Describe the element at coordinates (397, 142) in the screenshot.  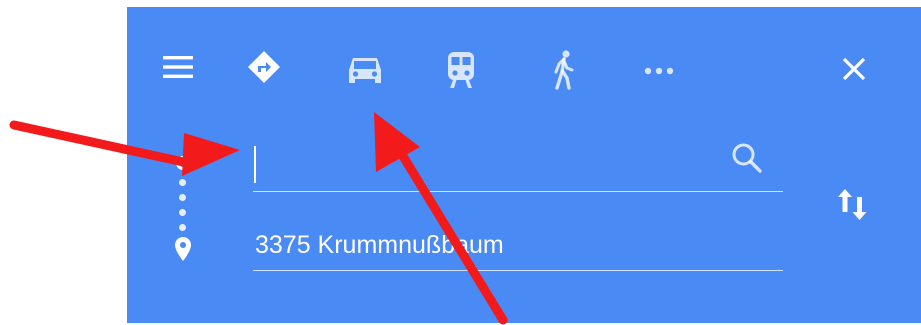
I see `annotation-arrowhead-up` at that location.